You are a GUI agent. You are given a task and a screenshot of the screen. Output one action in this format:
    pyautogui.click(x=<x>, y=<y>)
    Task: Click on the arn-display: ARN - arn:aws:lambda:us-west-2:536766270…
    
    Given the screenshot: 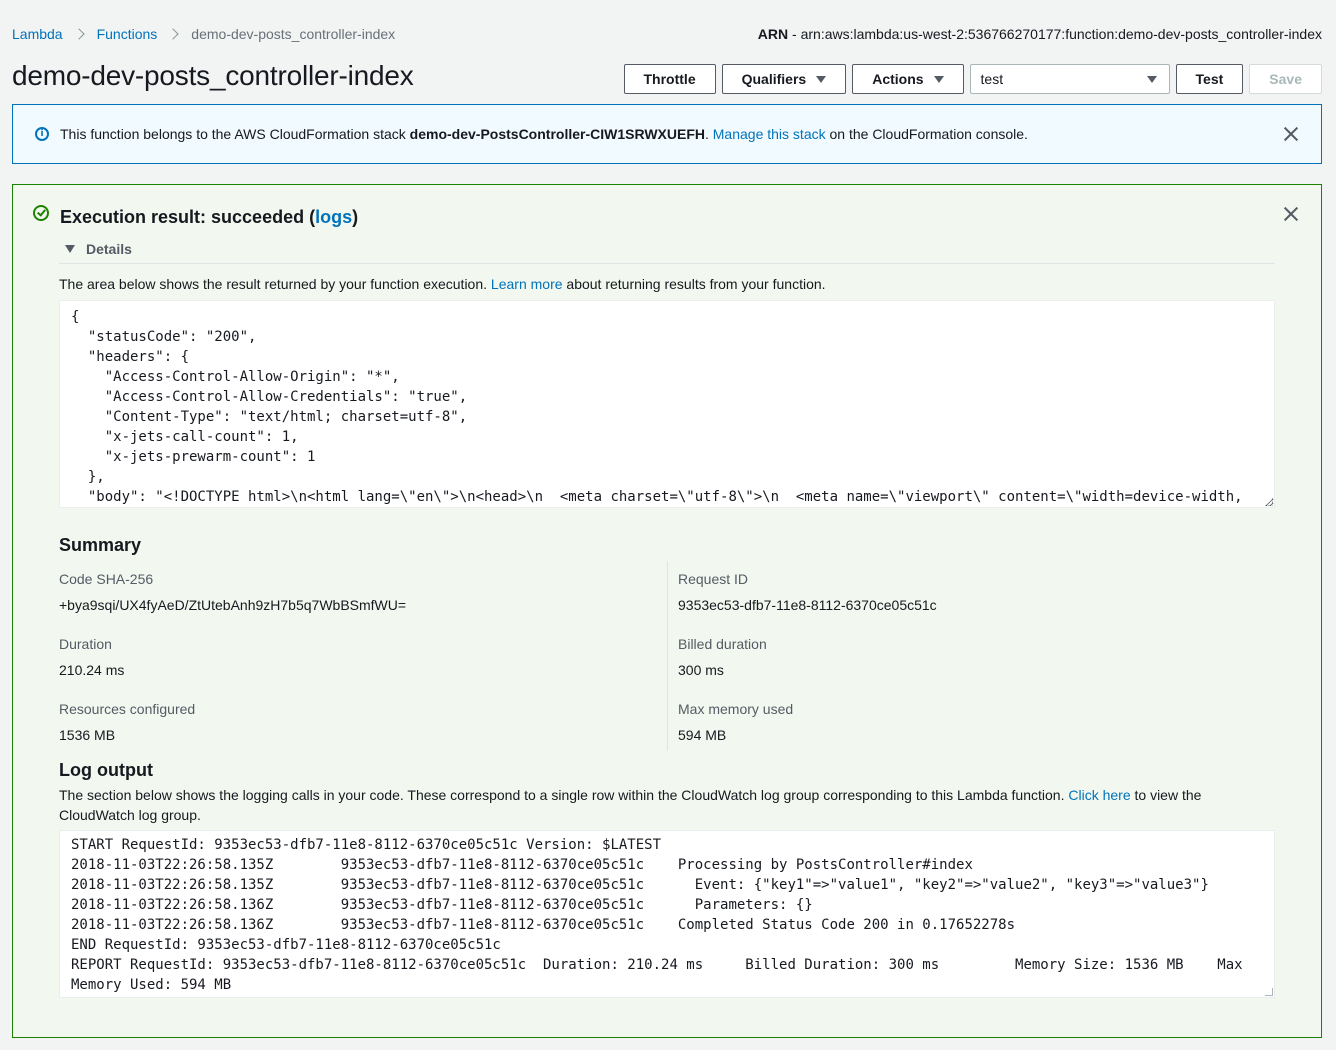 What is the action you would take?
    pyautogui.click(x=1040, y=34)
    